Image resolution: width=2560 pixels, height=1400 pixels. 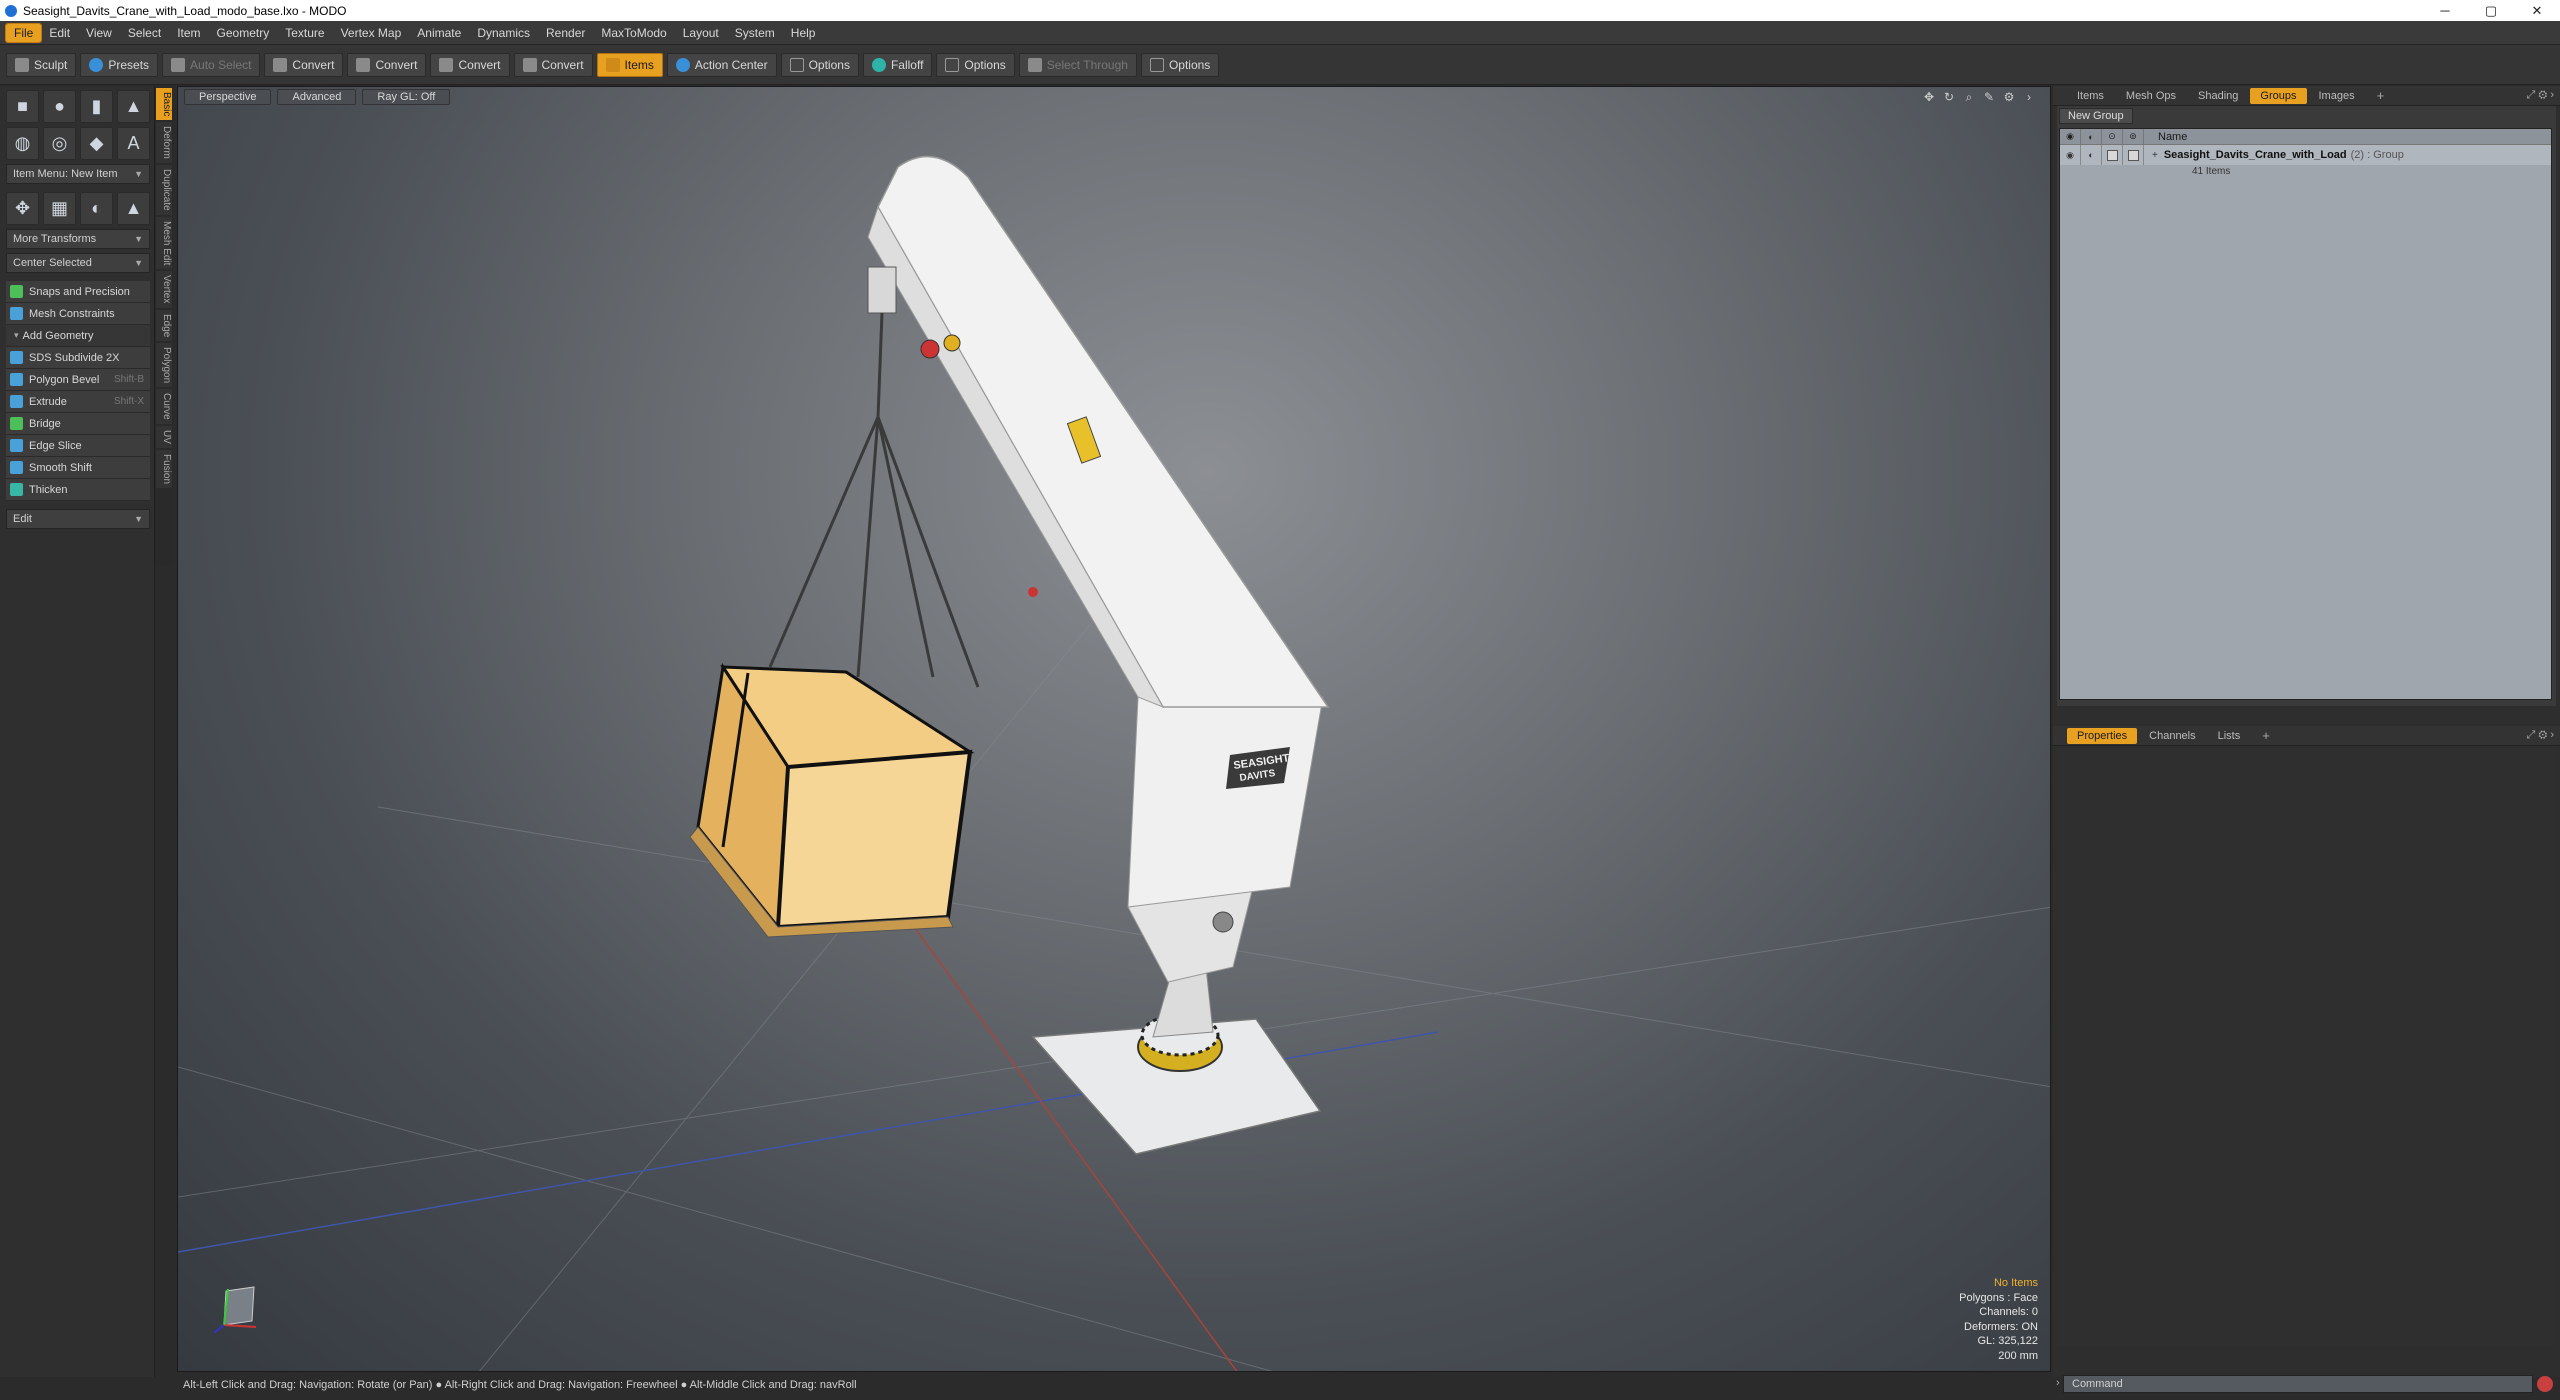 What do you see at coordinates (2112, 155) in the screenshot?
I see `lock-toggle` at bounding box center [2112, 155].